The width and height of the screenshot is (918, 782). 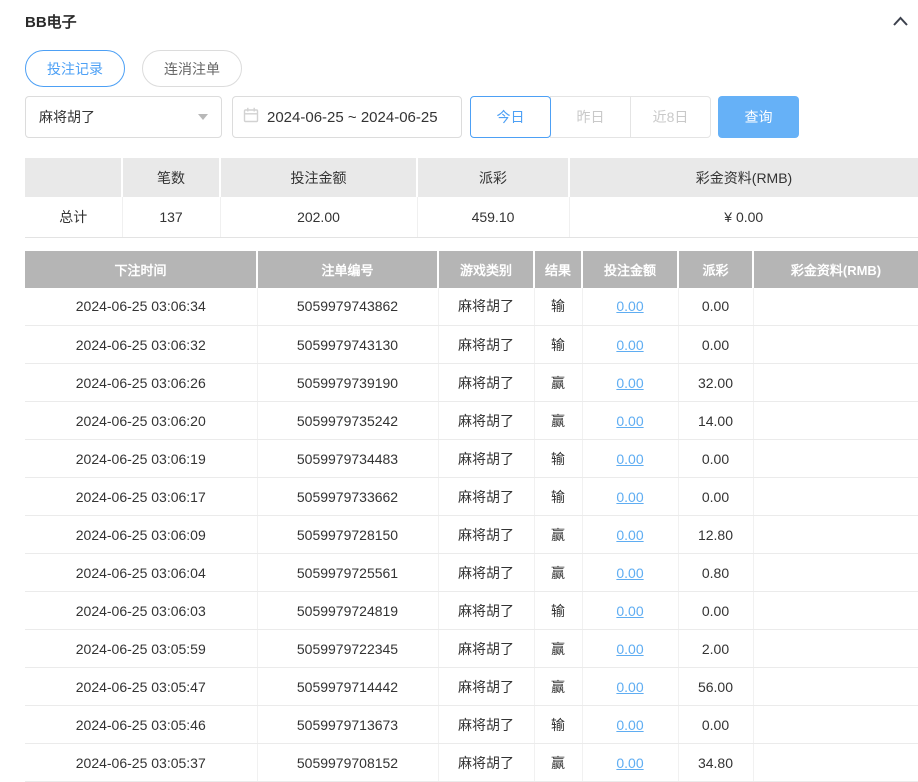 What do you see at coordinates (318, 217) in the screenshot?
I see `total-bet-amount: 202.00` at bounding box center [318, 217].